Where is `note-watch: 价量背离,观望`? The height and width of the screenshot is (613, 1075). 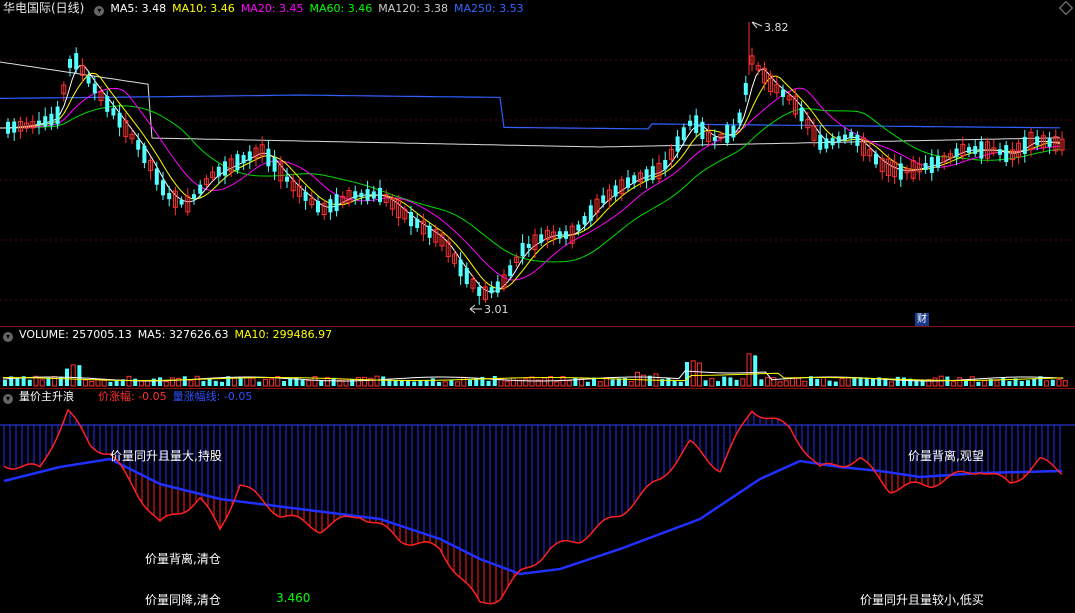
note-watch: 价量背离,观望 is located at coordinates (946, 456).